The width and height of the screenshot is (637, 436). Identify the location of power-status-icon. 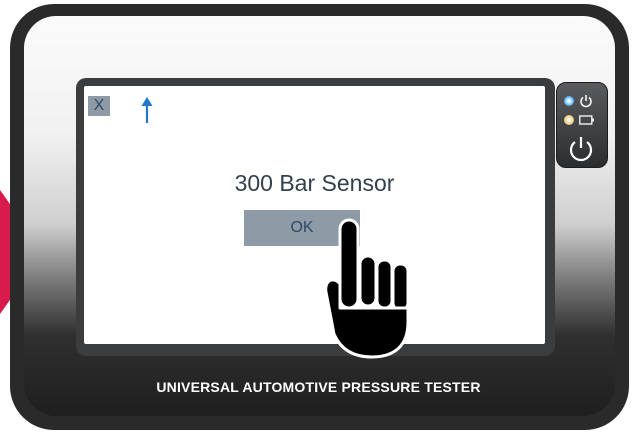
(586, 101).